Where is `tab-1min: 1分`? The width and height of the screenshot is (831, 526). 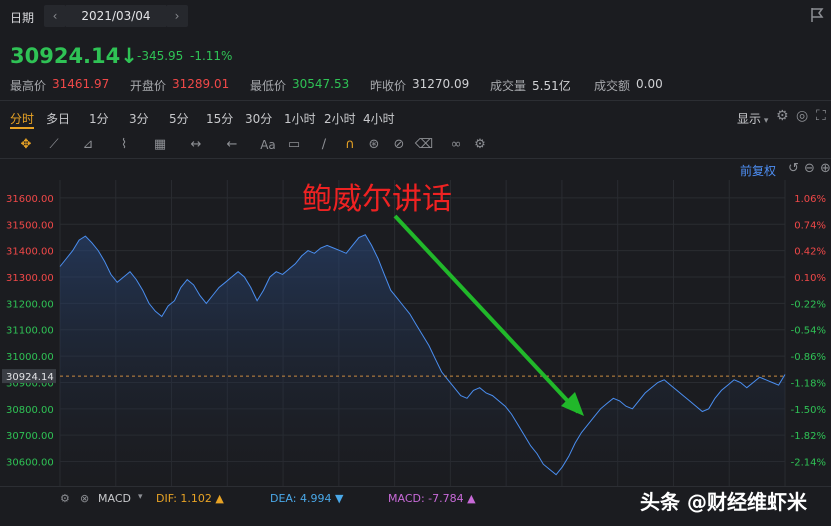
tab-1min: 1分 is located at coordinates (99, 118).